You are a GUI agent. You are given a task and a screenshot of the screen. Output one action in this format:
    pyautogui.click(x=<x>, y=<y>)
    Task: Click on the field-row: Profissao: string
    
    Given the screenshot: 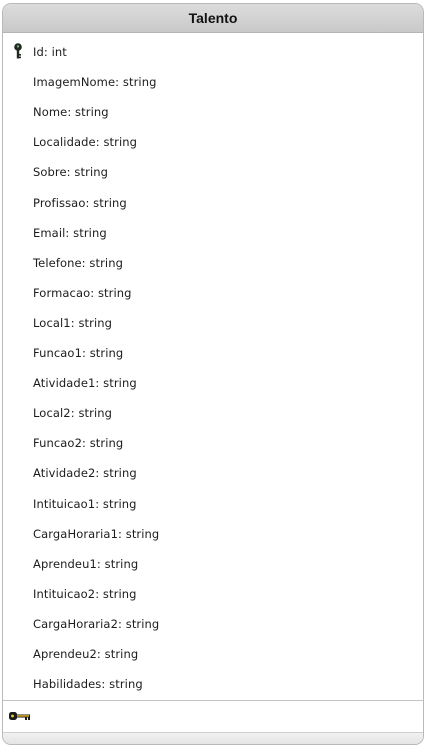 What is the action you would take?
    pyautogui.click(x=213, y=203)
    